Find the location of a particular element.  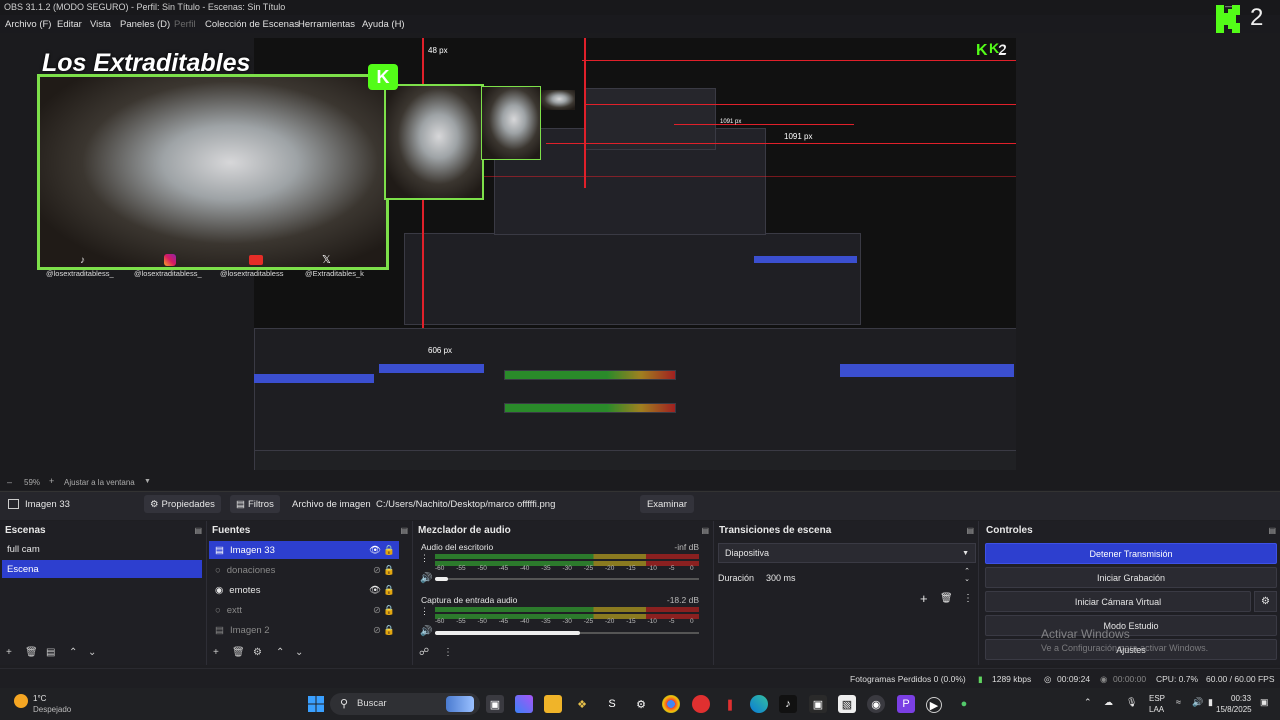

file-explorer-icon is located at coordinates (553, 704).